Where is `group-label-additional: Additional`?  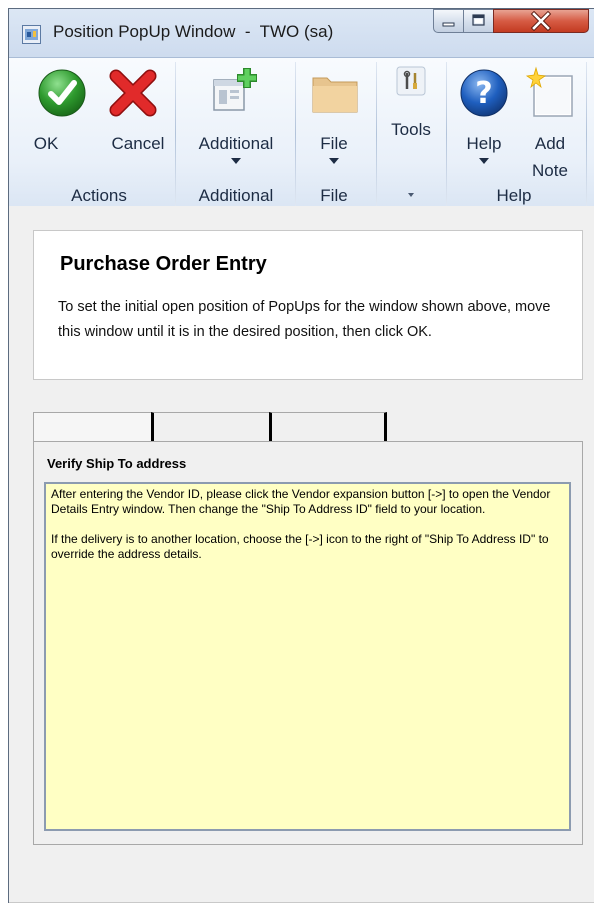
group-label-additional: Additional is located at coordinates (236, 195).